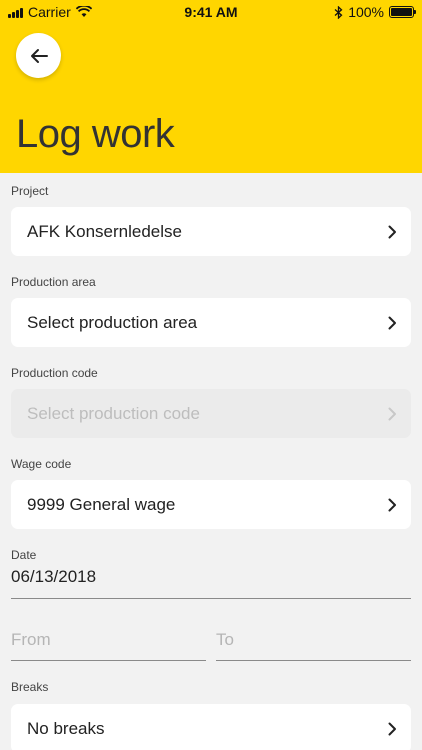  I want to click on wage-code-label: Wage code, so click(41, 464).